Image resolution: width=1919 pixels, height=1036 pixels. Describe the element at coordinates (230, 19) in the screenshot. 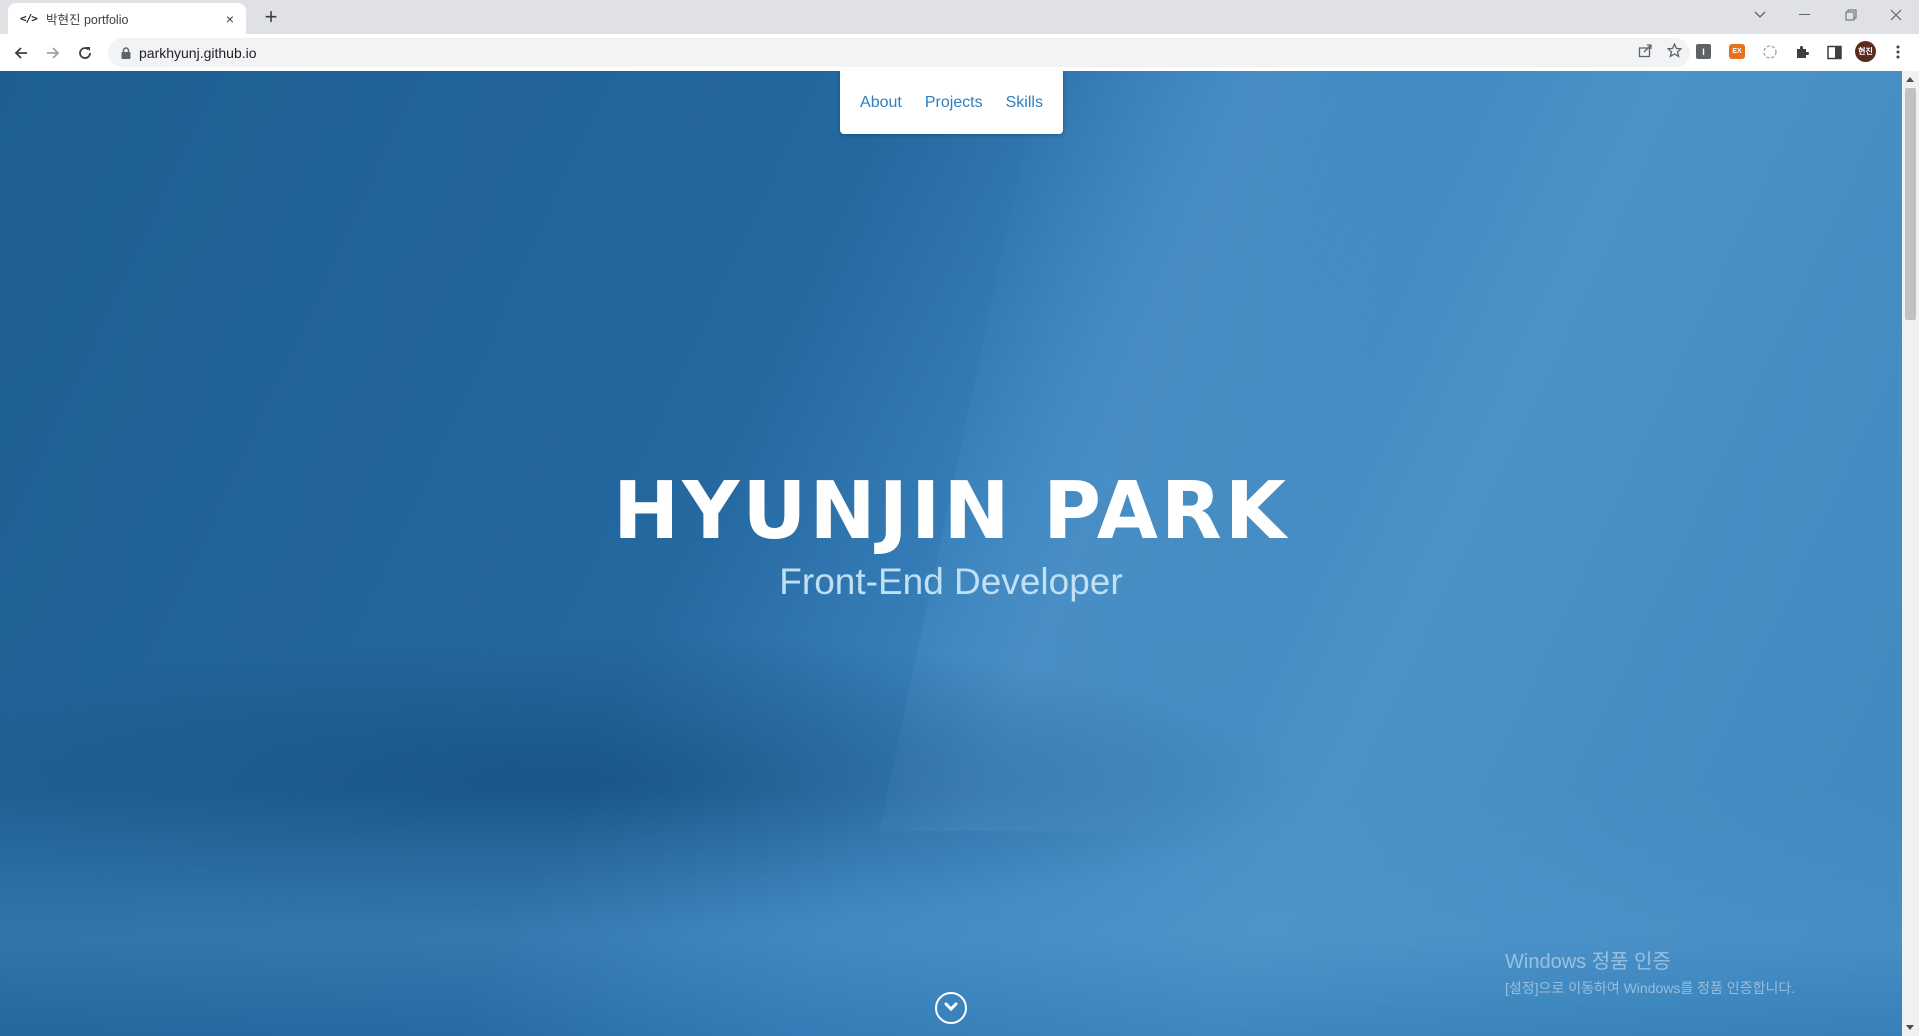

I see `close-tab-icon: ×` at that location.